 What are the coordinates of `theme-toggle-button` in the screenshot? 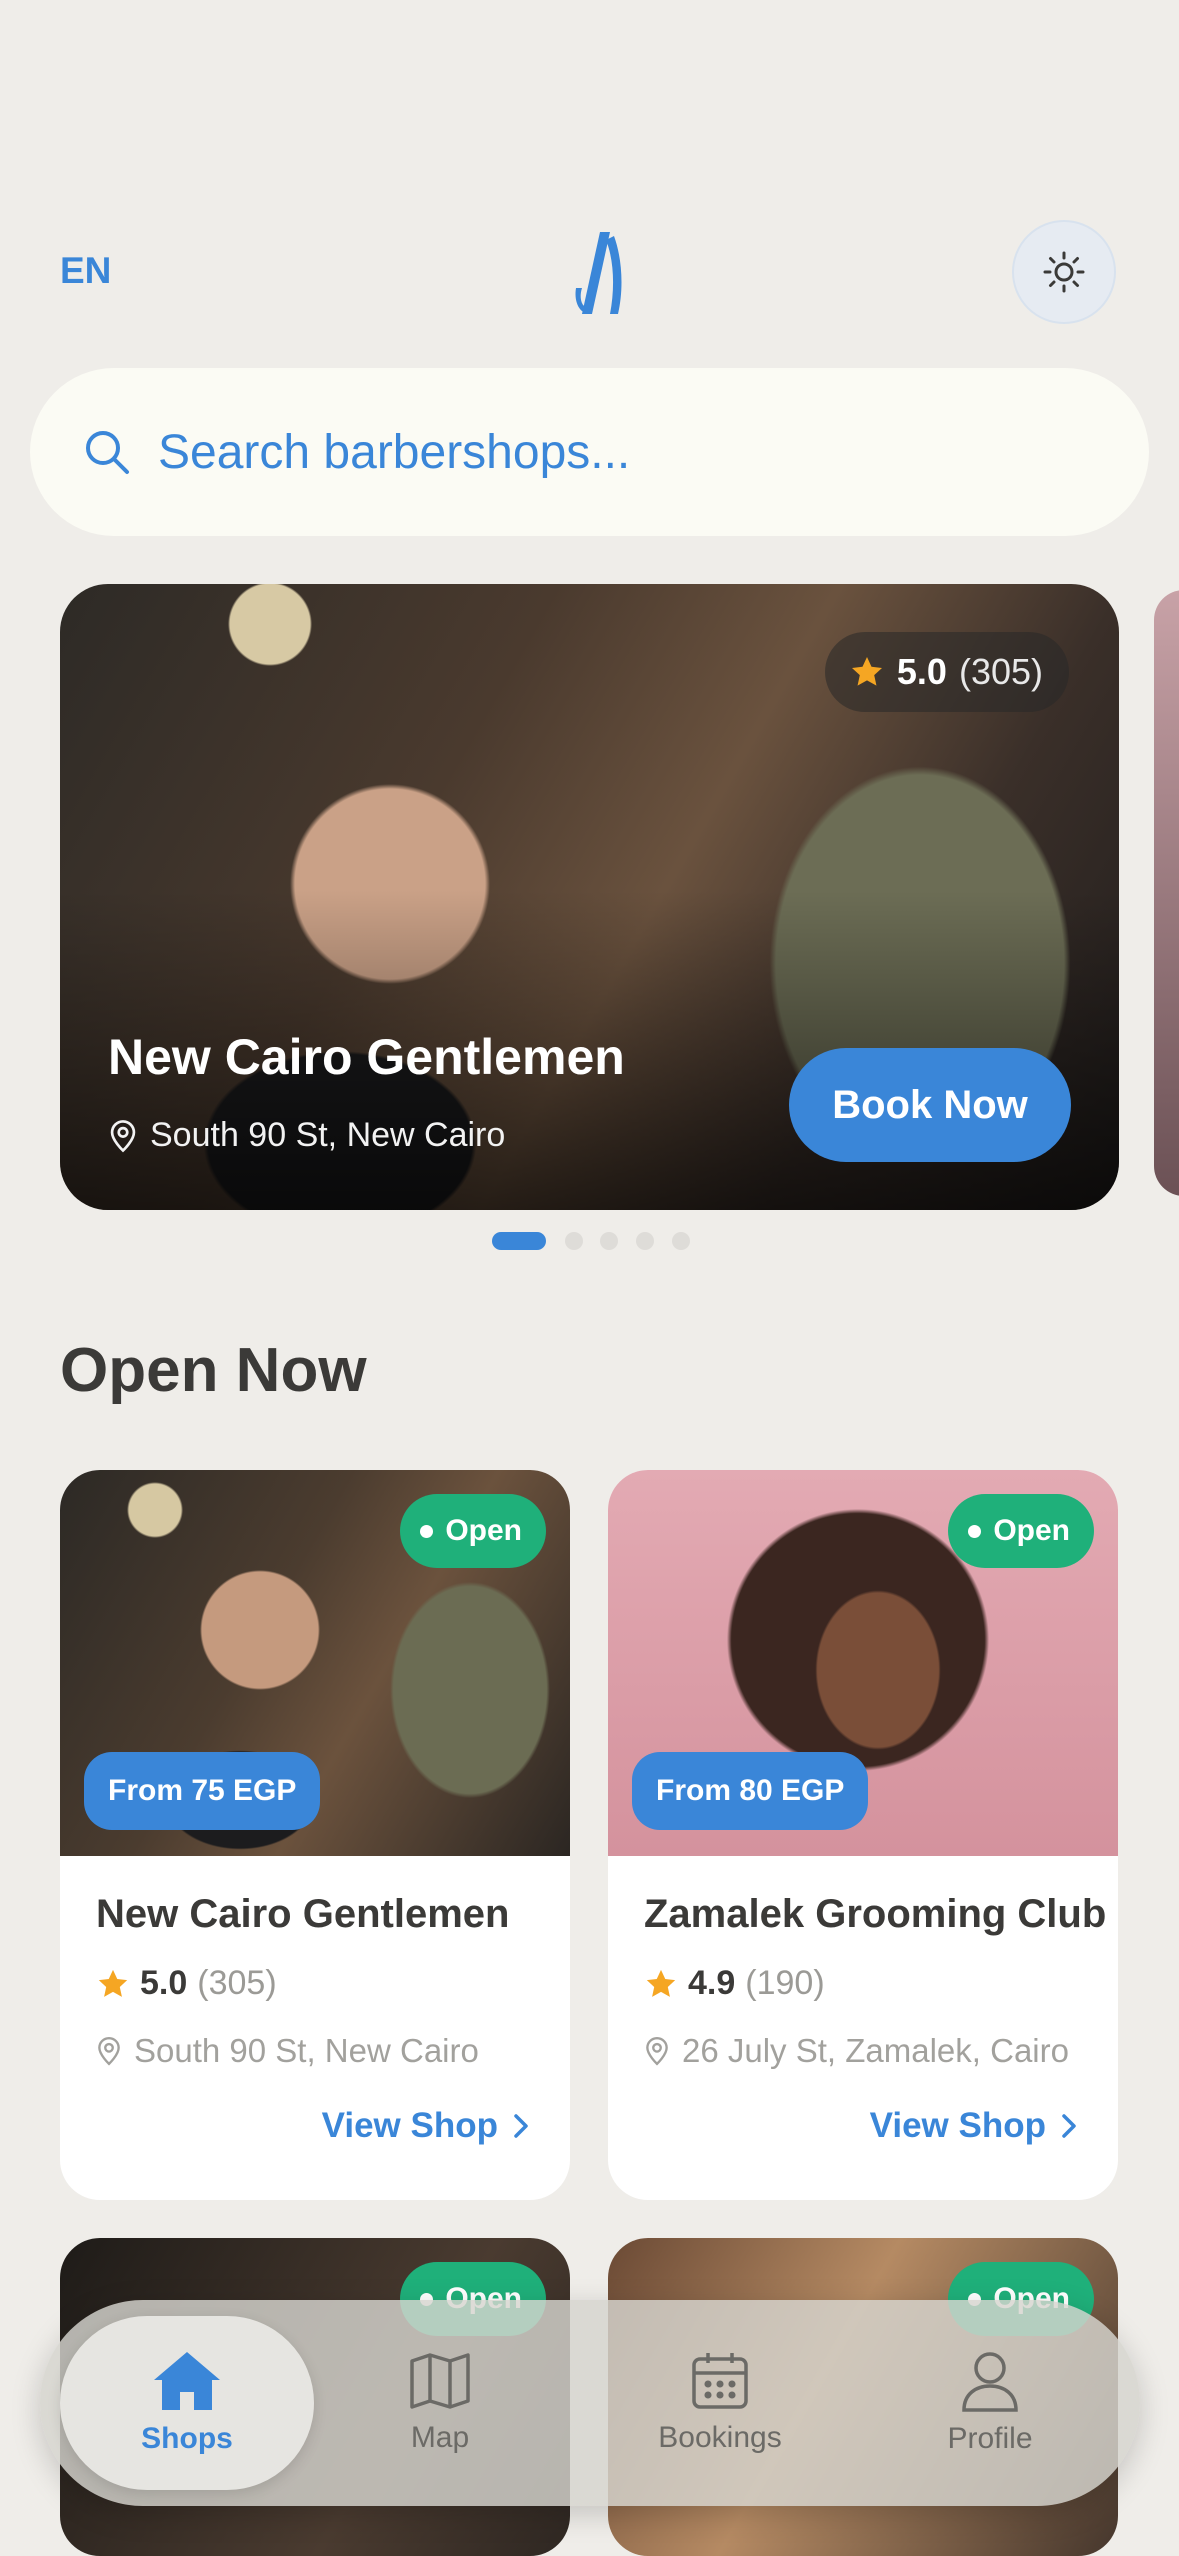 It's located at (1064, 272).